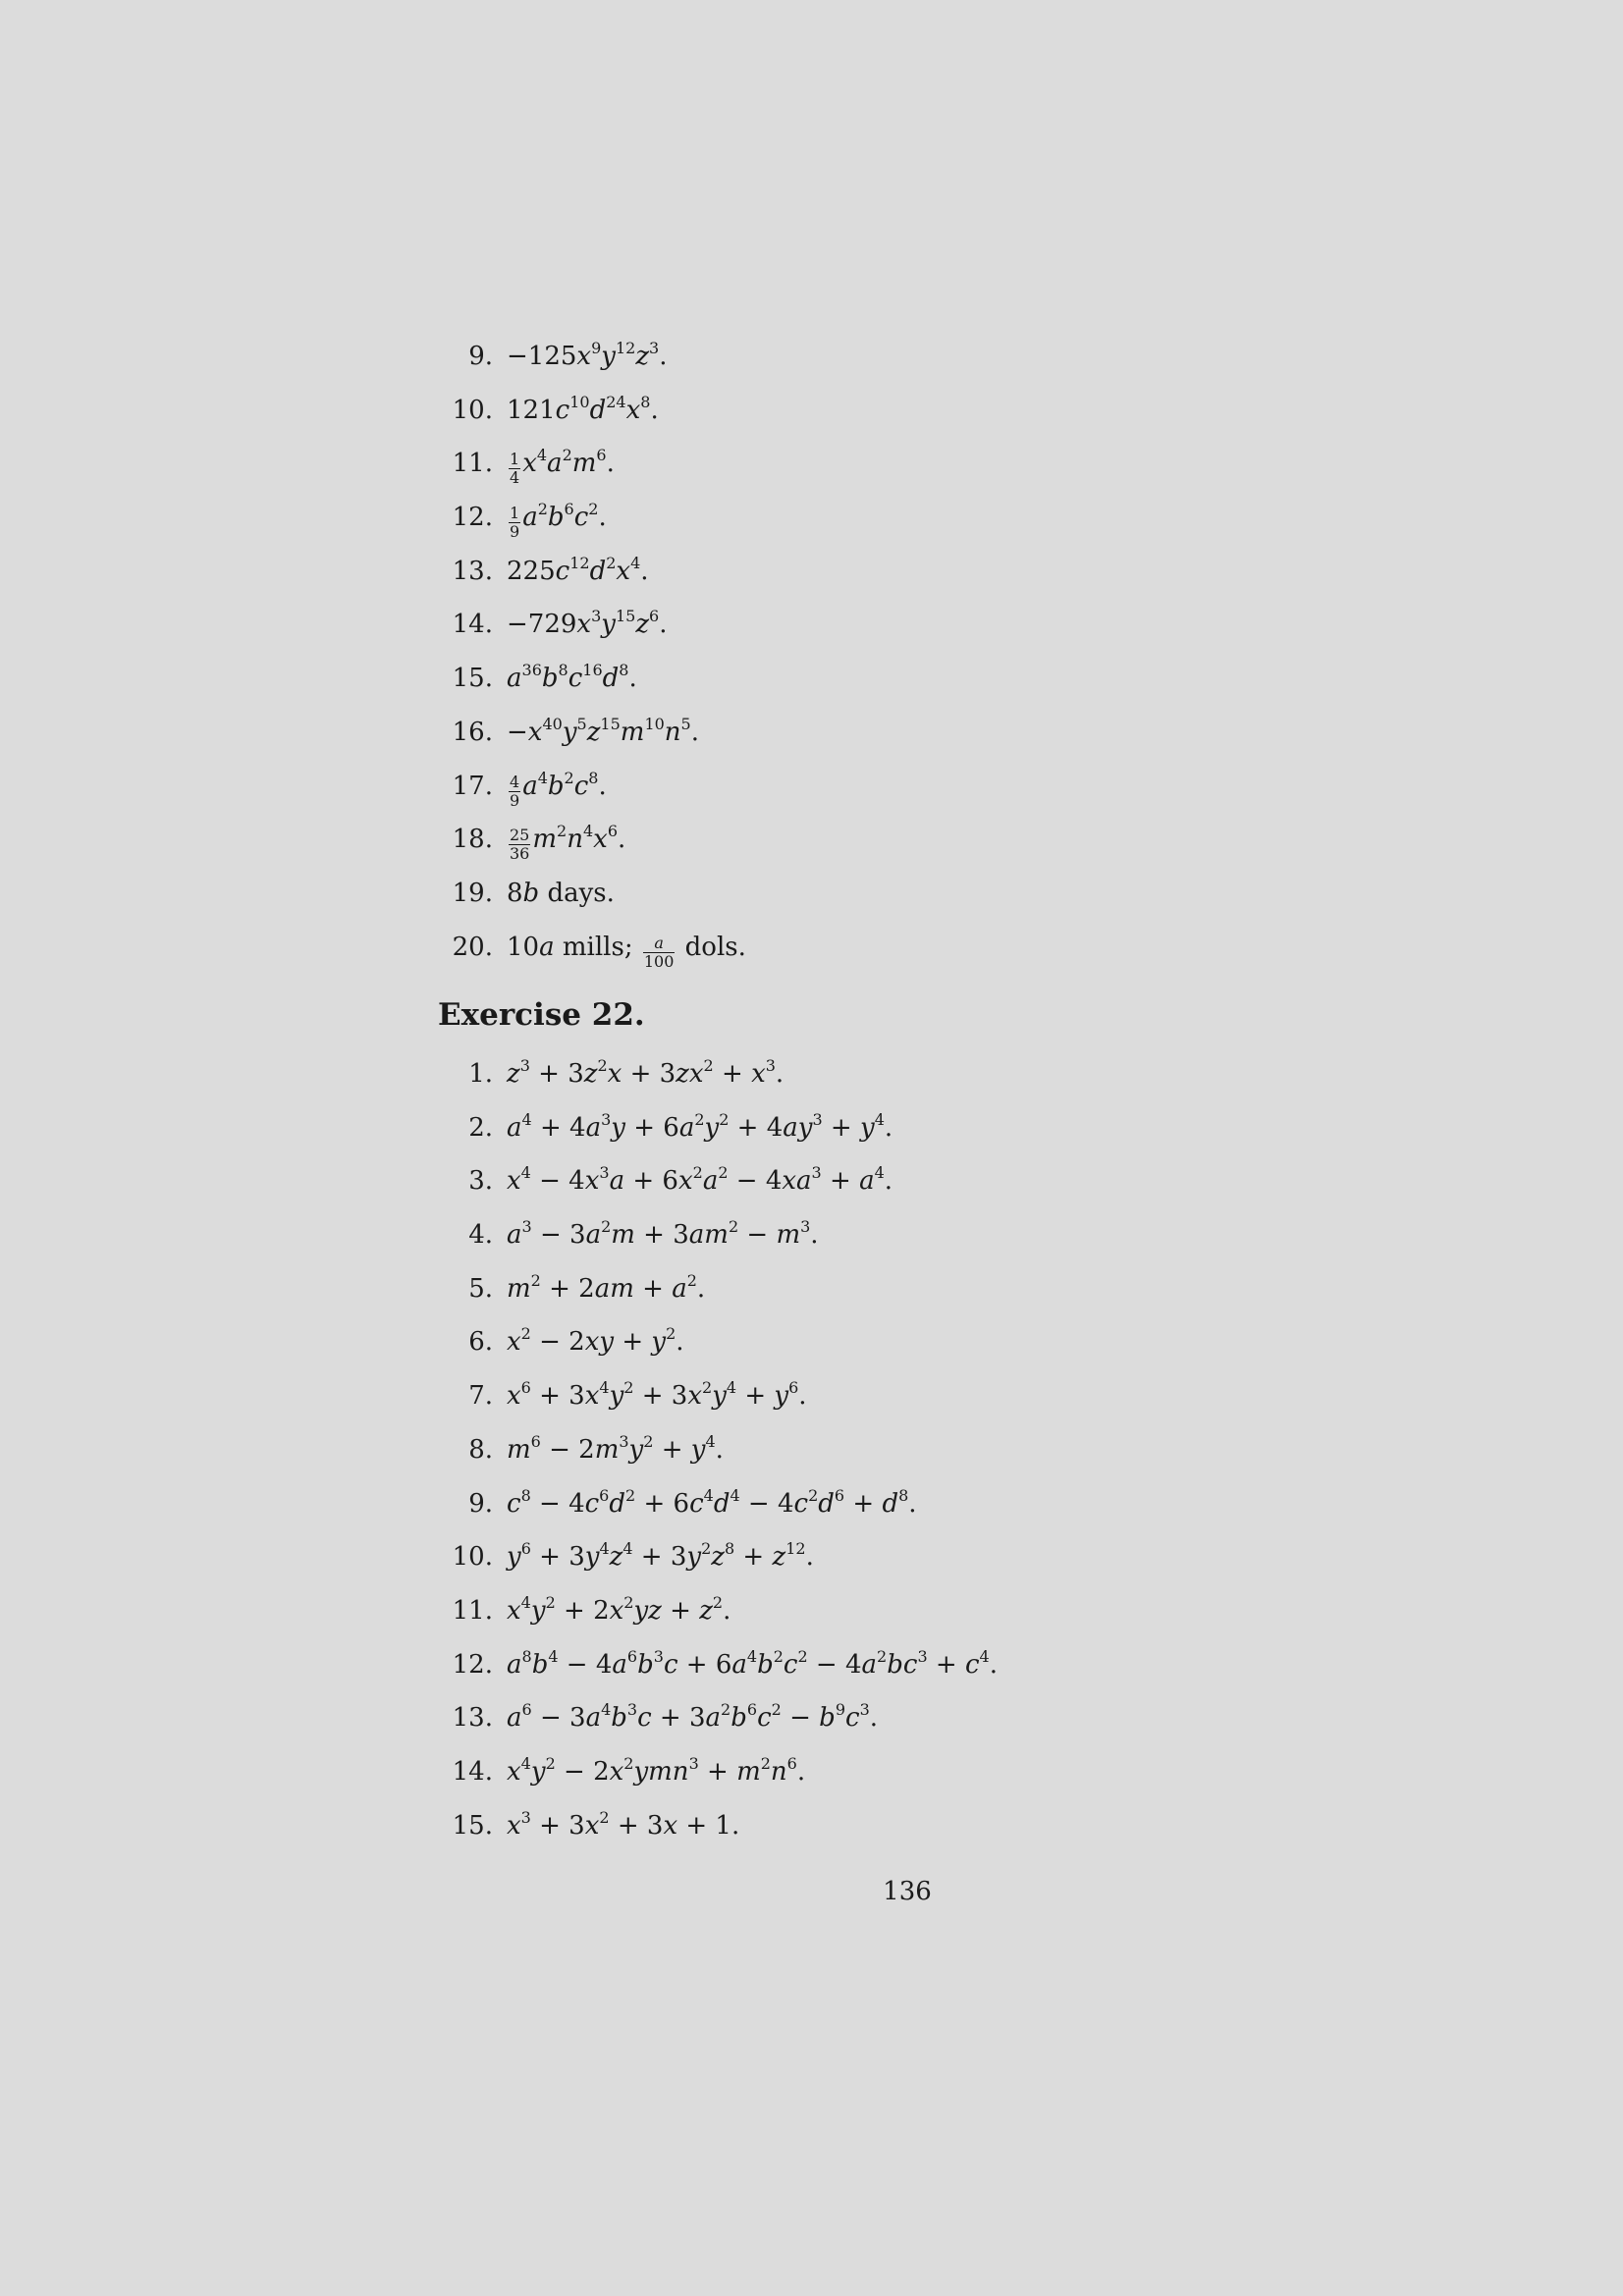 This screenshot has width=1623, height=2296. What do you see at coordinates (929, 847) in the screenshot?
I see `list-item: 18. 25 36 m2n4x6.` at bounding box center [929, 847].